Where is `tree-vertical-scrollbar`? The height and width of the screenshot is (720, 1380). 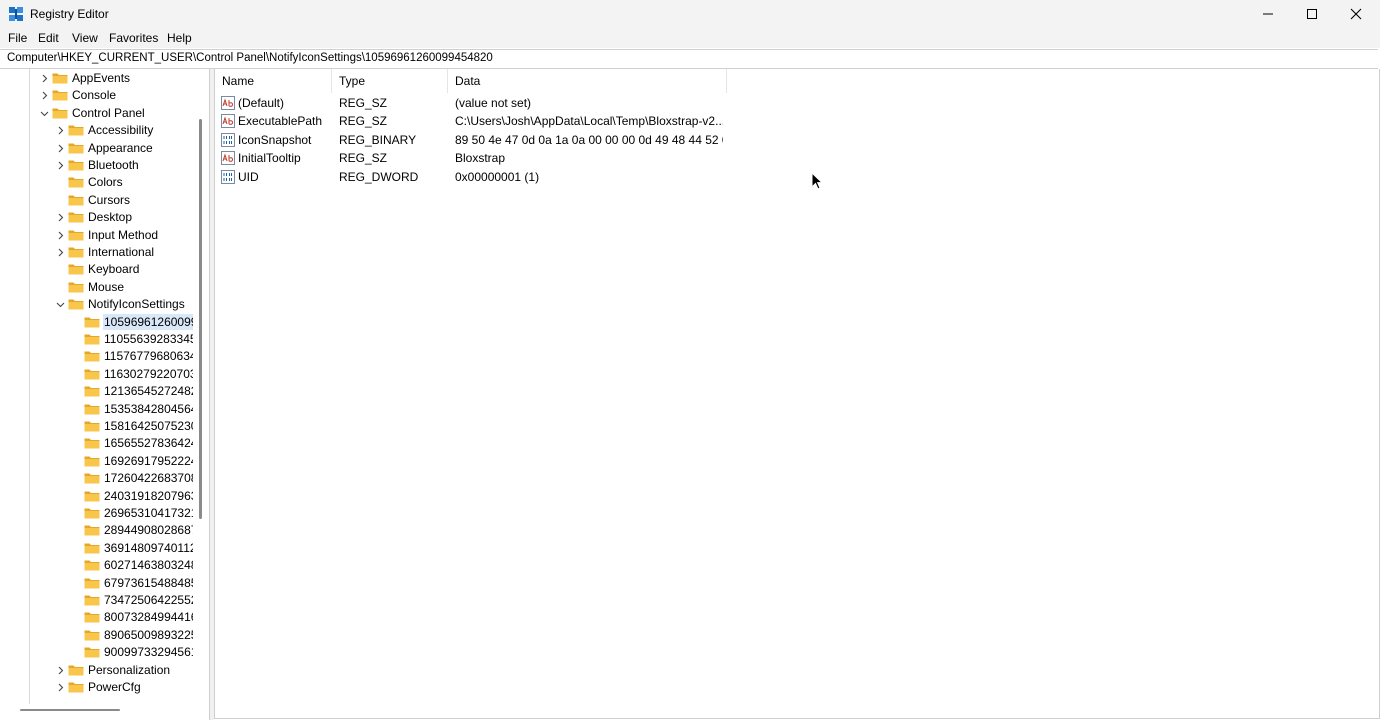 tree-vertical-scrollbar is located at coordinates (200, 319).